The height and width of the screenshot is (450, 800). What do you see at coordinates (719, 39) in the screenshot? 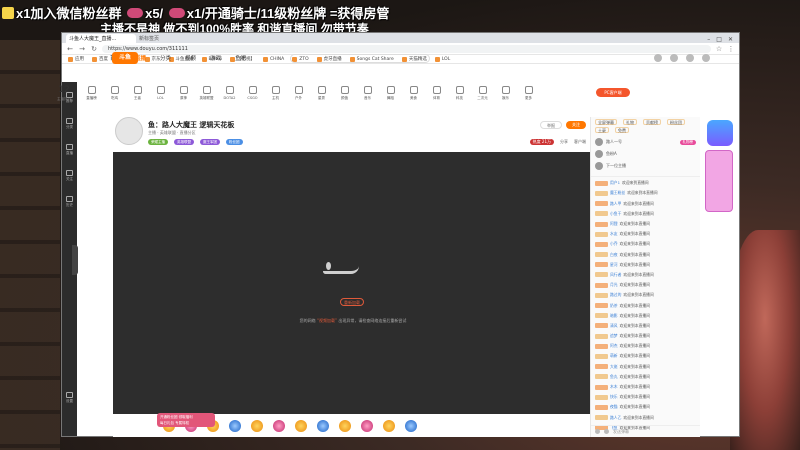
I see `maximize-icon: □` at bounding box center [719, 39].